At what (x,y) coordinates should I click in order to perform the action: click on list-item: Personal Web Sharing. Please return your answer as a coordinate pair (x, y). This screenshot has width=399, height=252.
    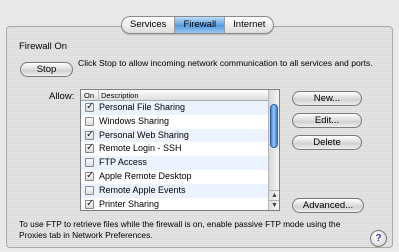
    Looking at the image, I should click on (175, 135).